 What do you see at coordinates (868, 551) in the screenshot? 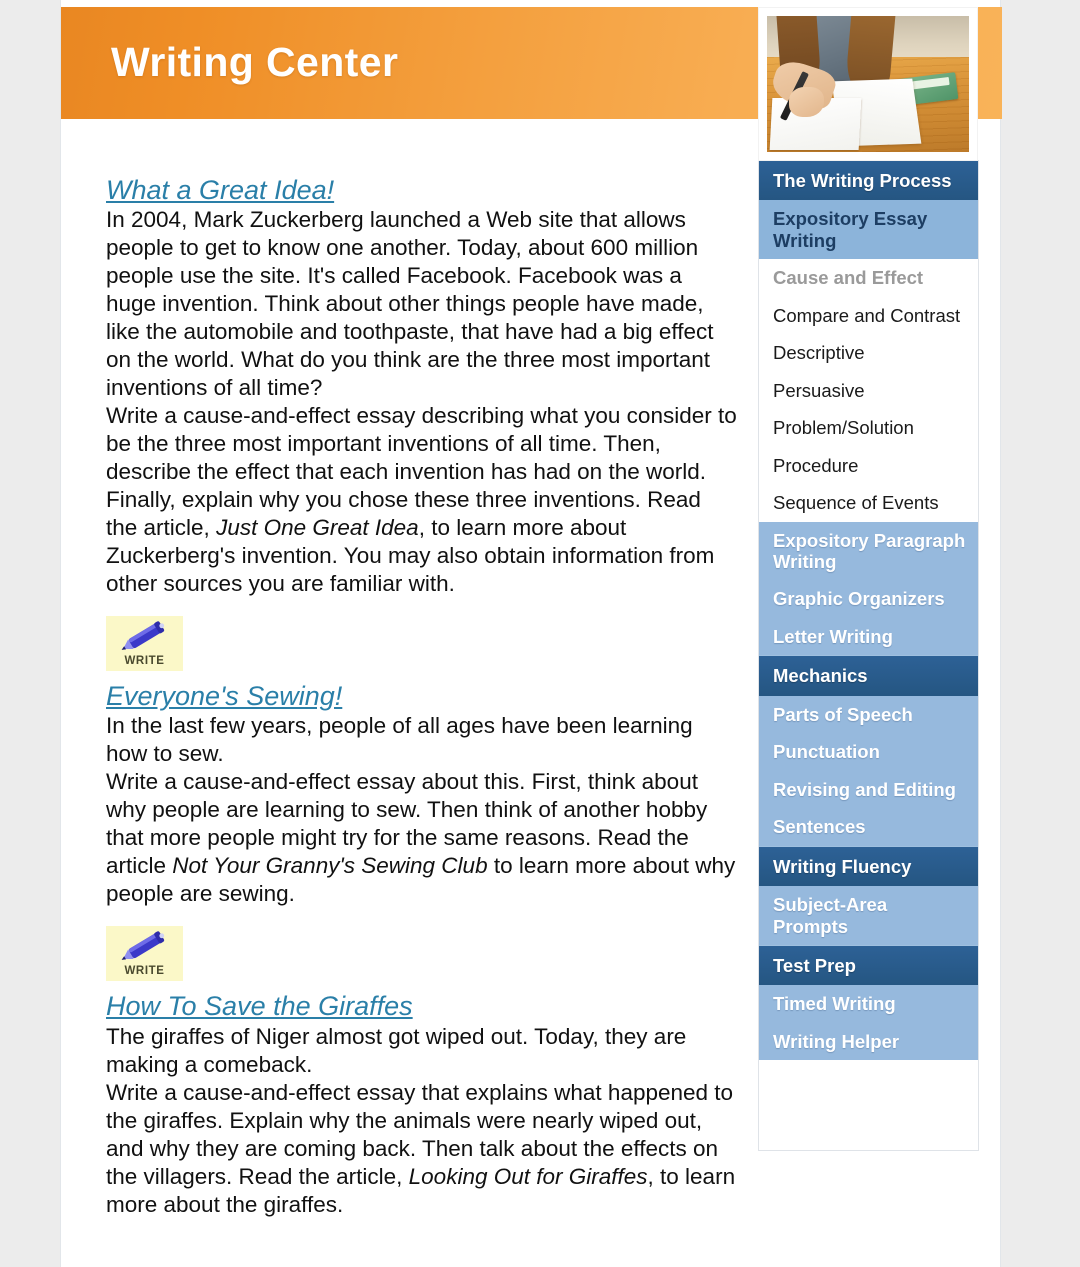
I see `sidebar-item-expository-paragraph-writing: Expository Paragraph Writing` at bounding box center [868, 551].